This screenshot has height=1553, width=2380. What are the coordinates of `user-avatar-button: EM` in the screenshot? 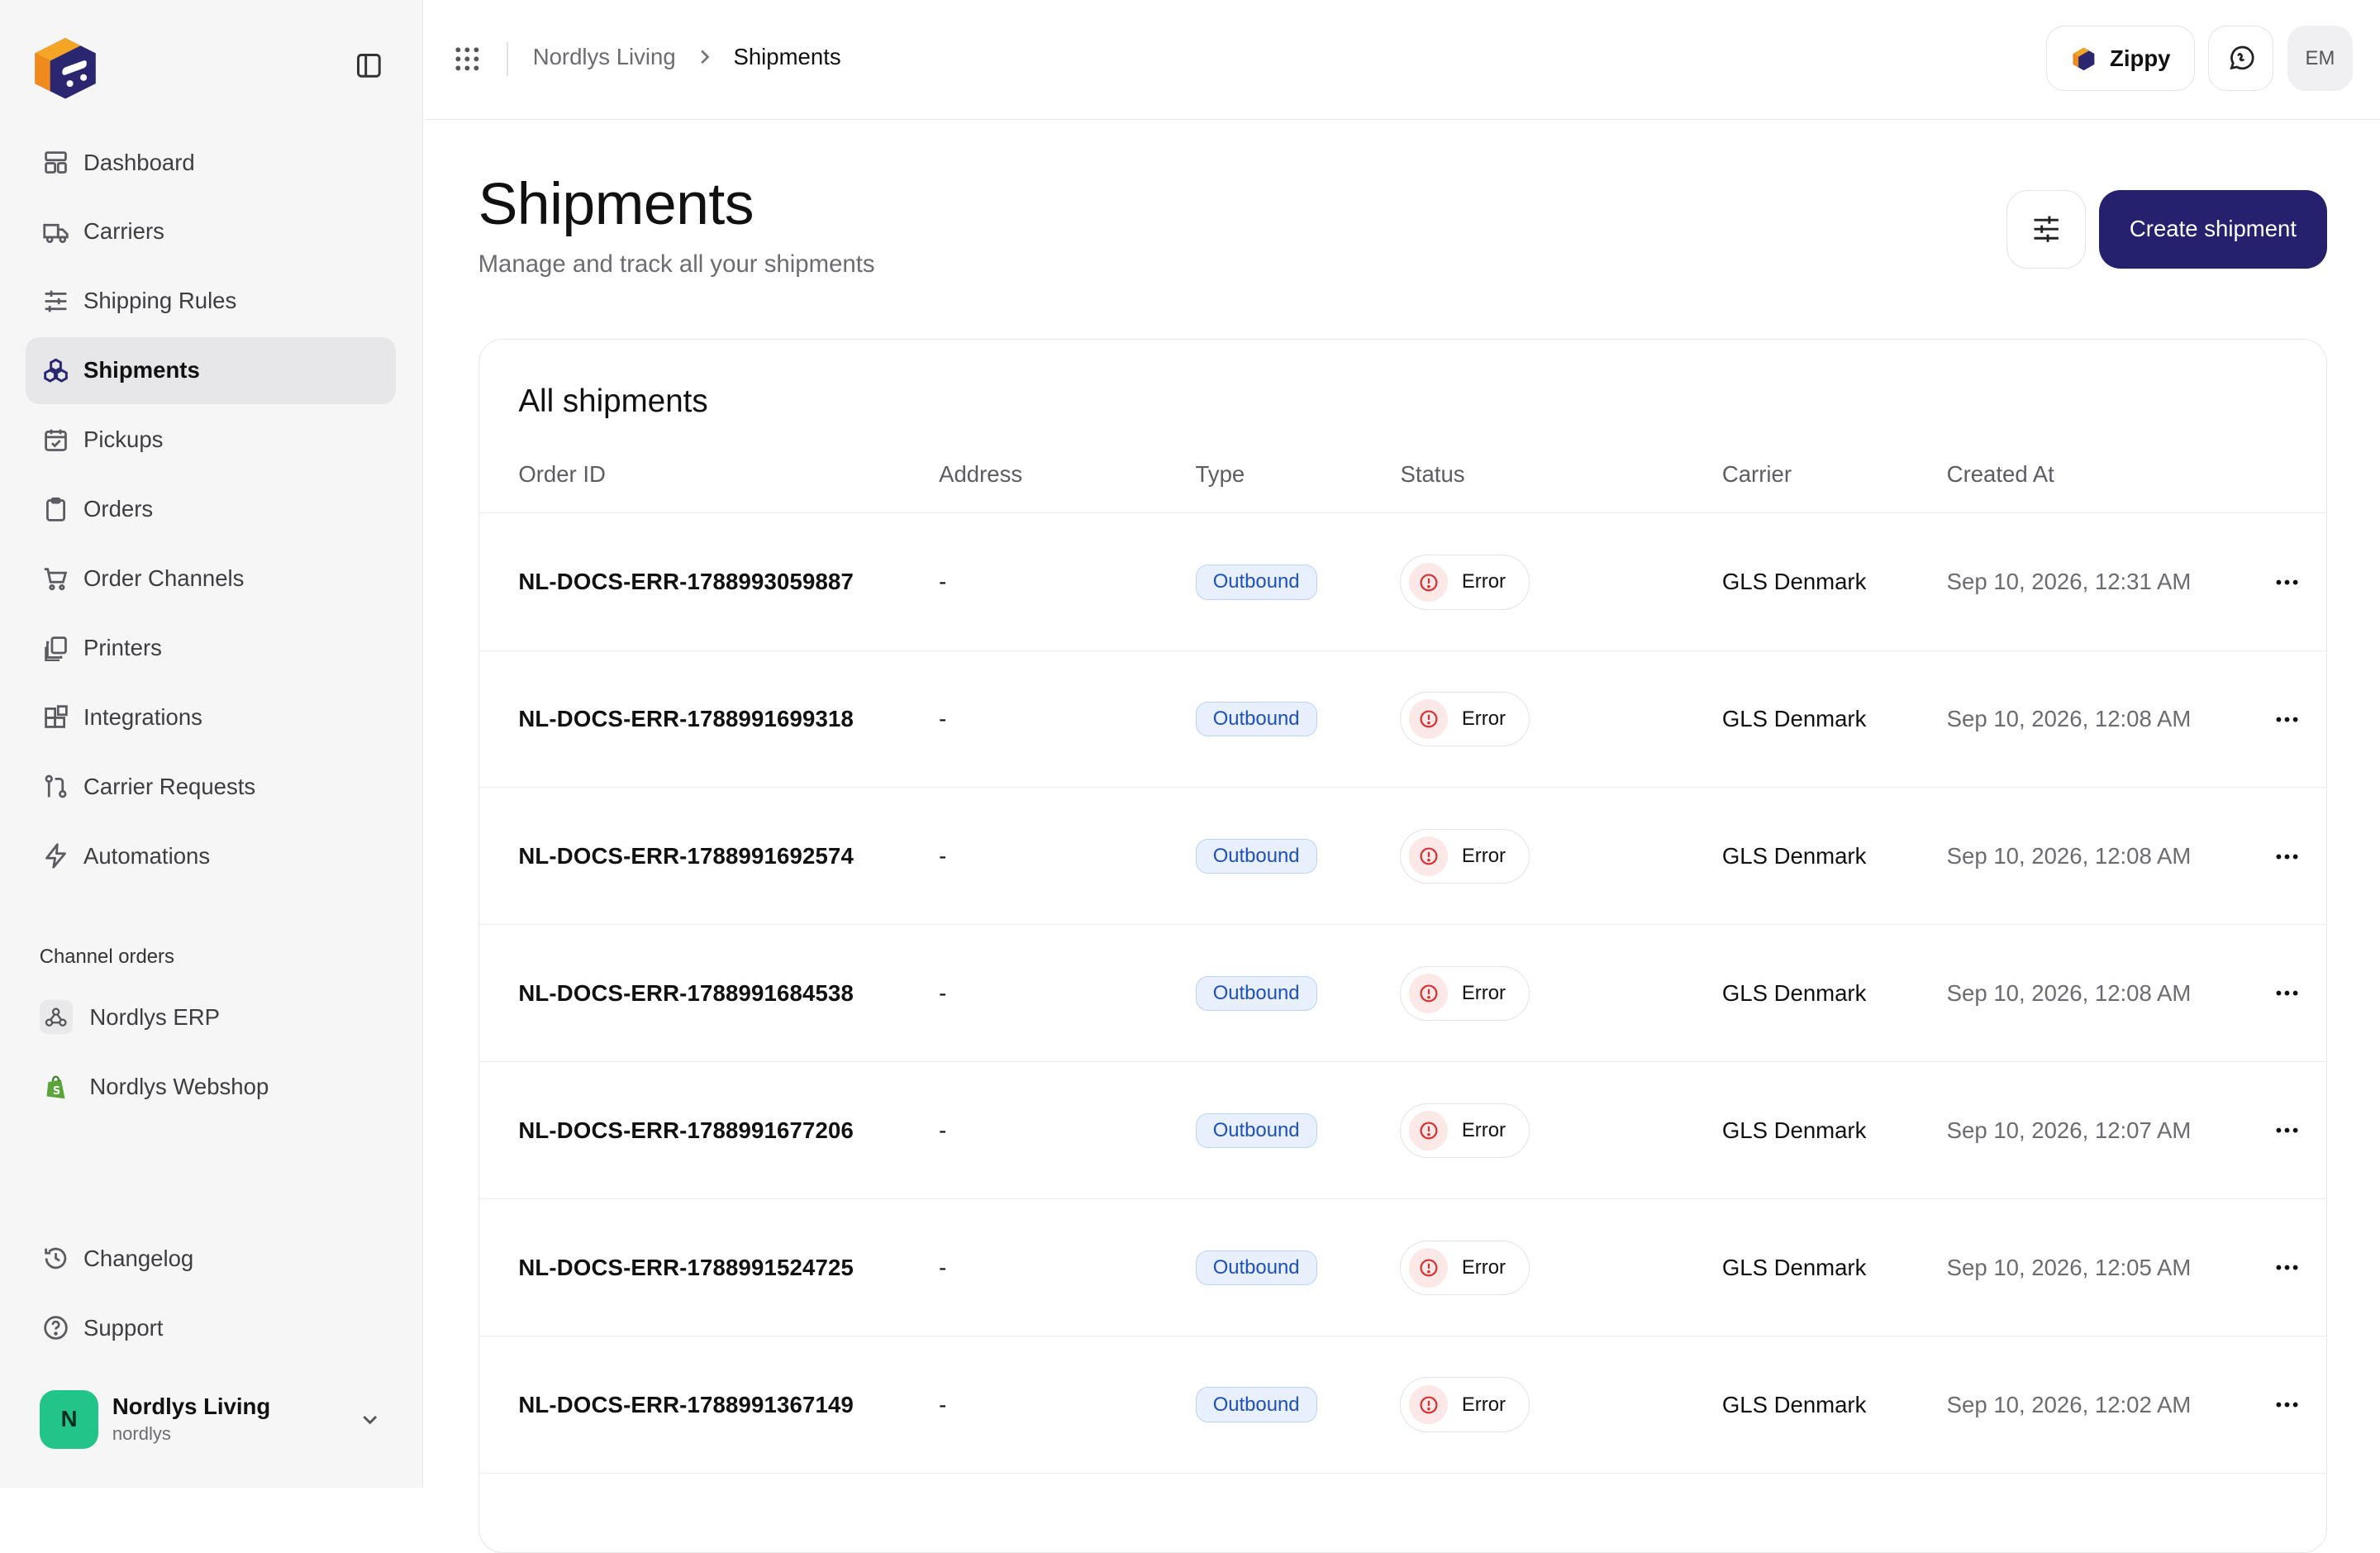 It's located at (2320, 59).